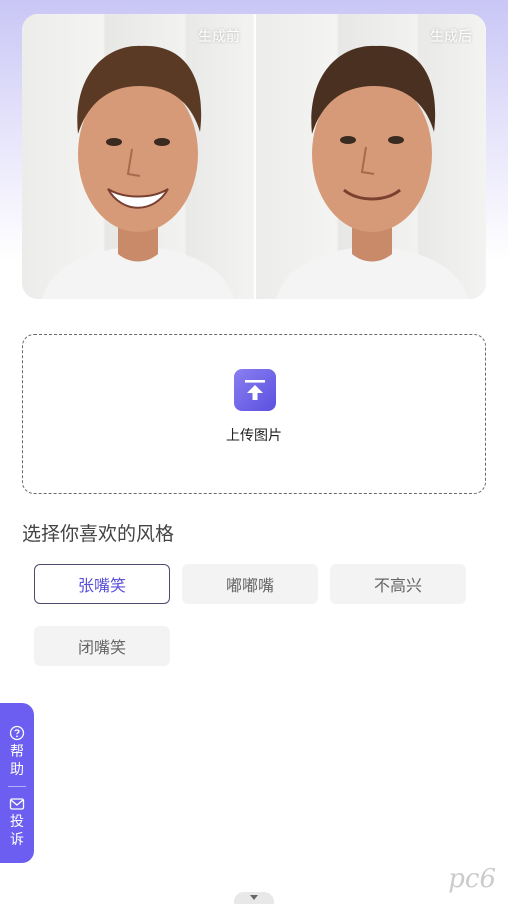  I want to click on after-photo: 生成后, so click(370, 156).